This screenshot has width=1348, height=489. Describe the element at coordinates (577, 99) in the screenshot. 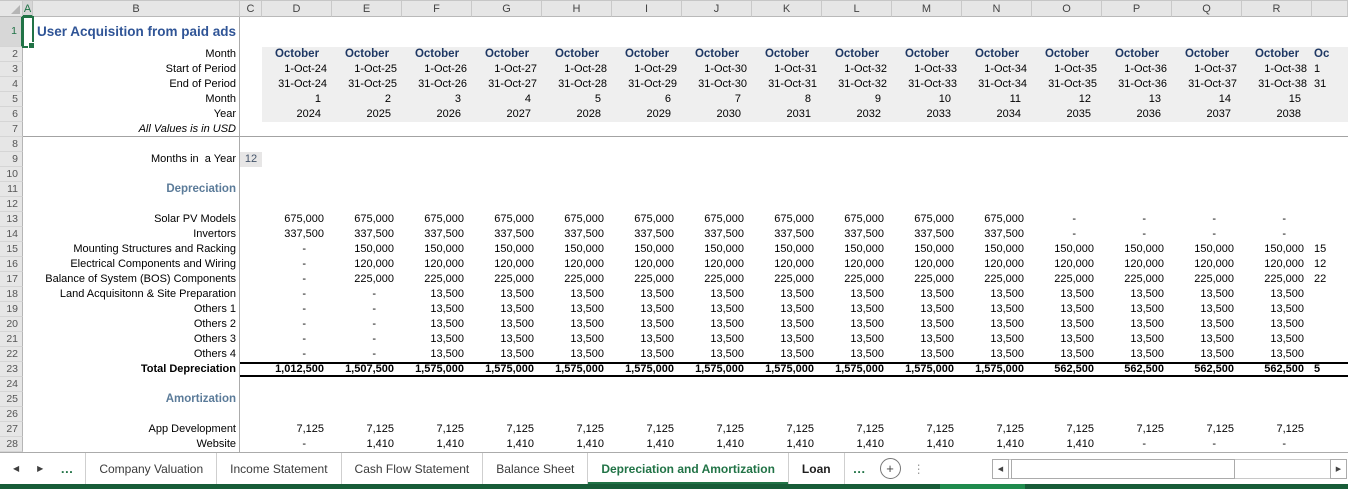

I see `cell: 5` at that location.